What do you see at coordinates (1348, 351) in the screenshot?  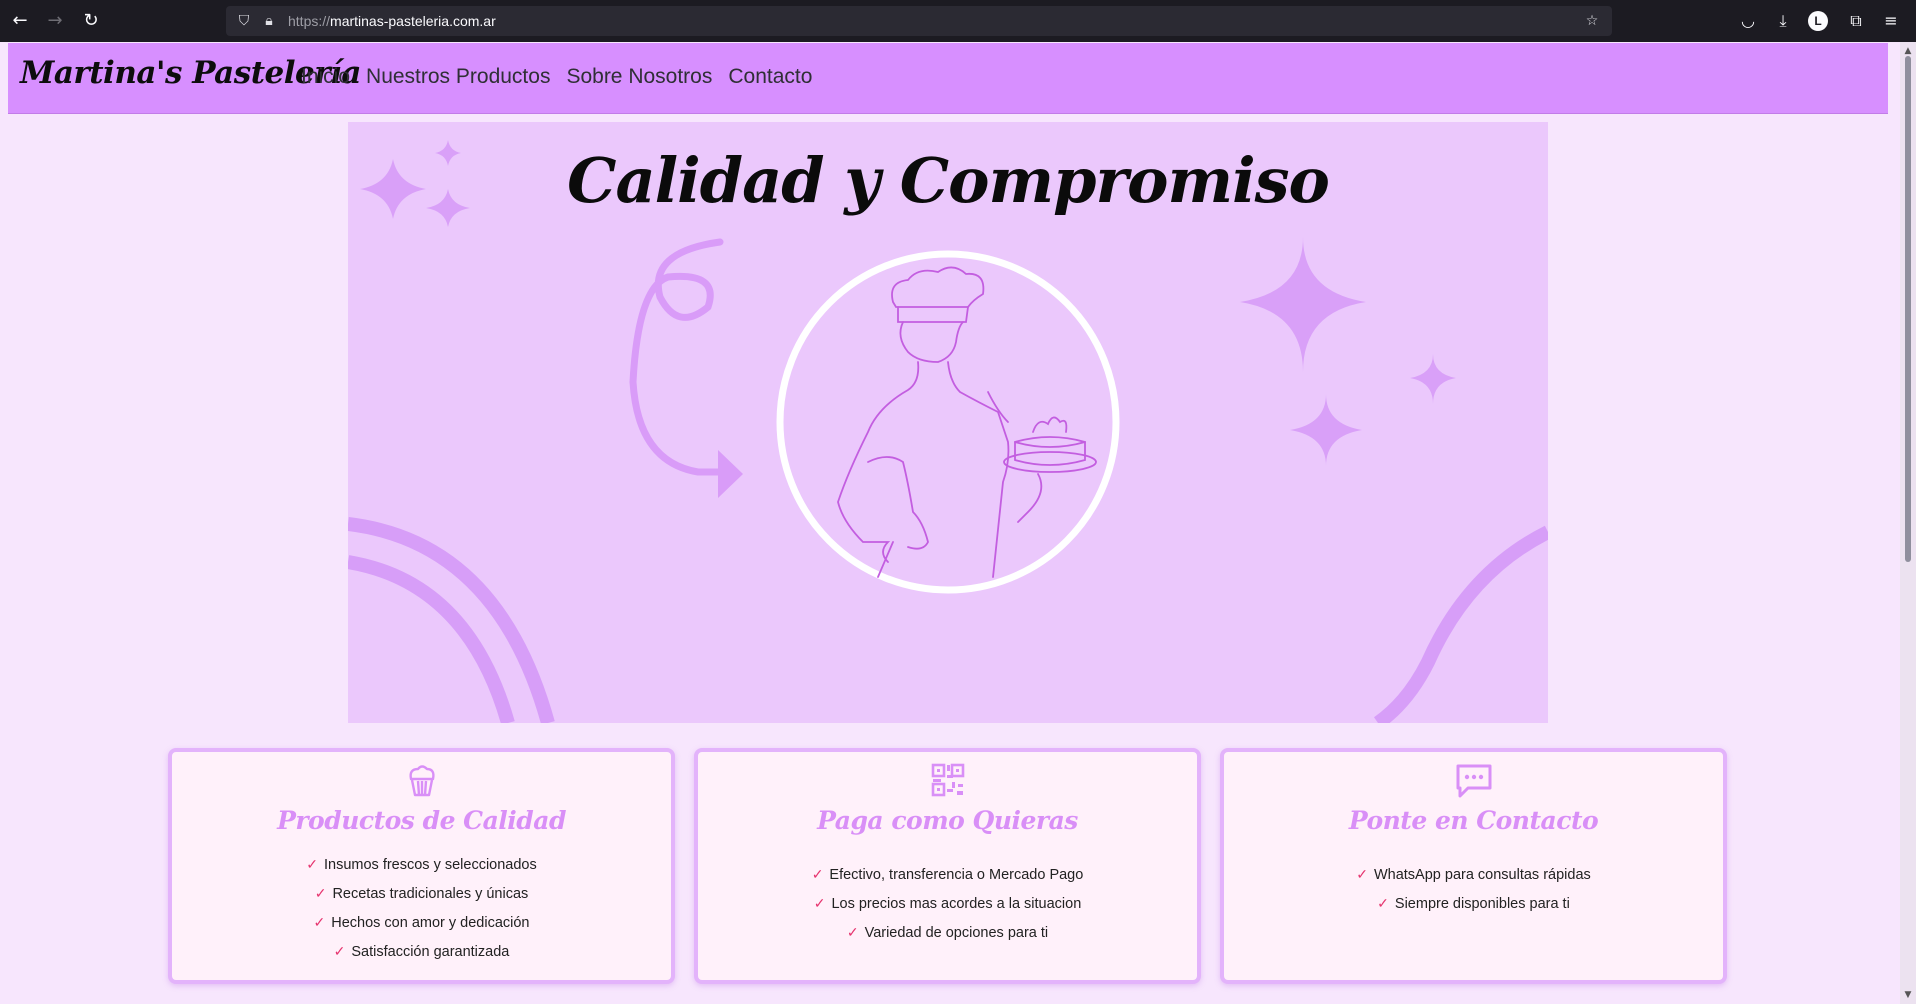 I see `sparkles-right-icon` at bounding box center [1348, 351].